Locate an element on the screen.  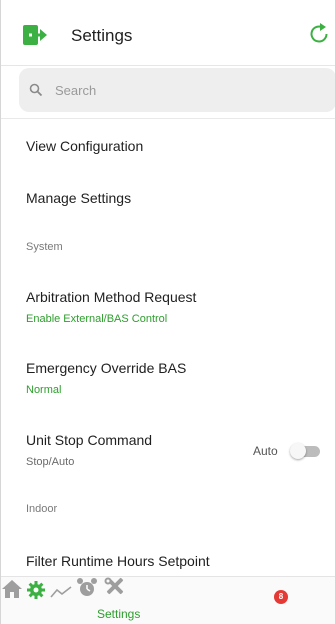
search-bar is located at coordinates (177, 90).